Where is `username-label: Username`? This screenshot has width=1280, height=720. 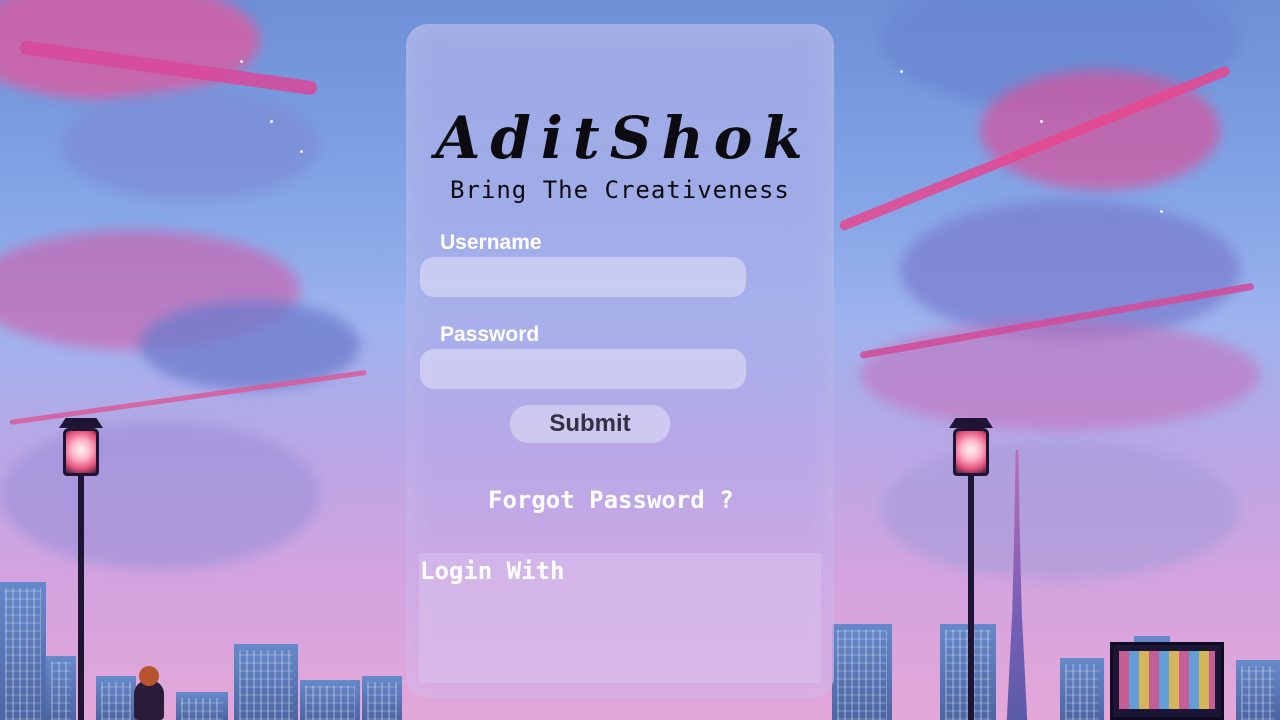
username-label: Username is located at coordinates (491, 242).